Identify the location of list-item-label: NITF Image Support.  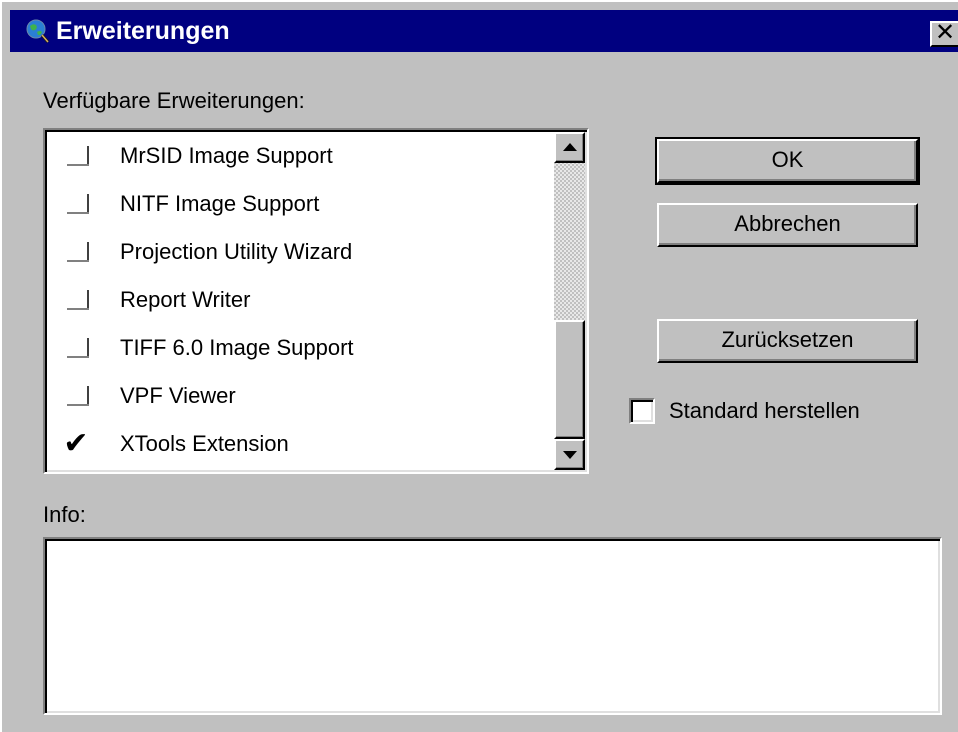
(220, 203).